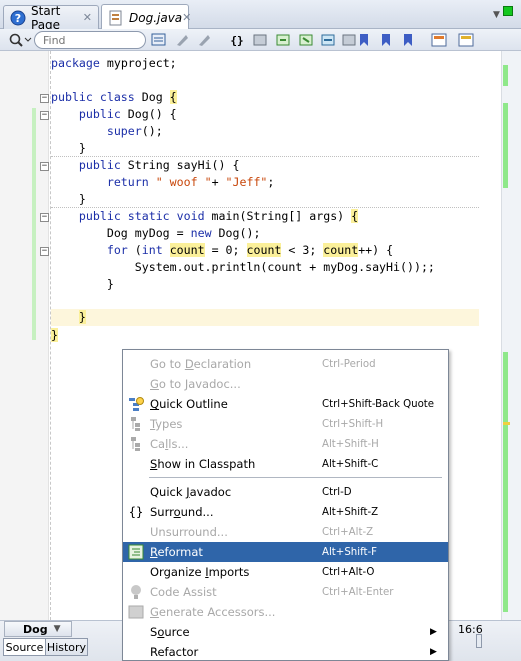 The height and width of the screenshot is (661, 521). I want to click on chevron-down-icon: ▼, so click(57, 629).